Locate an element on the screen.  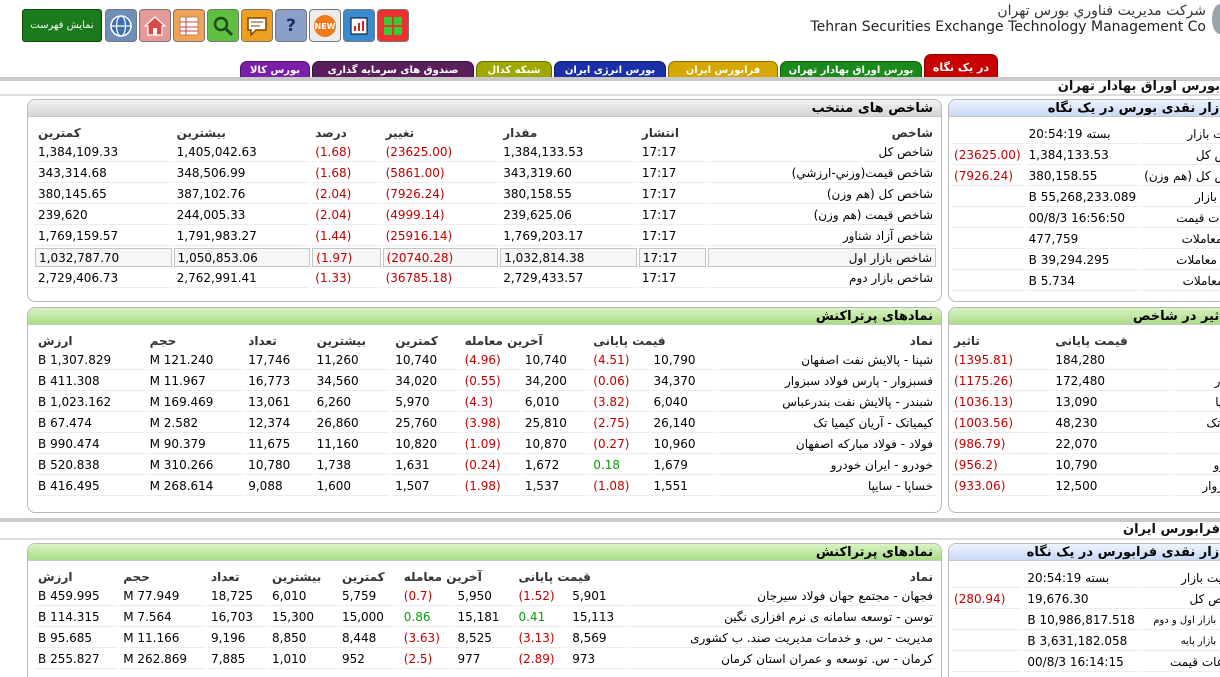
summary-row: تعداد معاملات477,759 is located at coordinates (1085, 239).